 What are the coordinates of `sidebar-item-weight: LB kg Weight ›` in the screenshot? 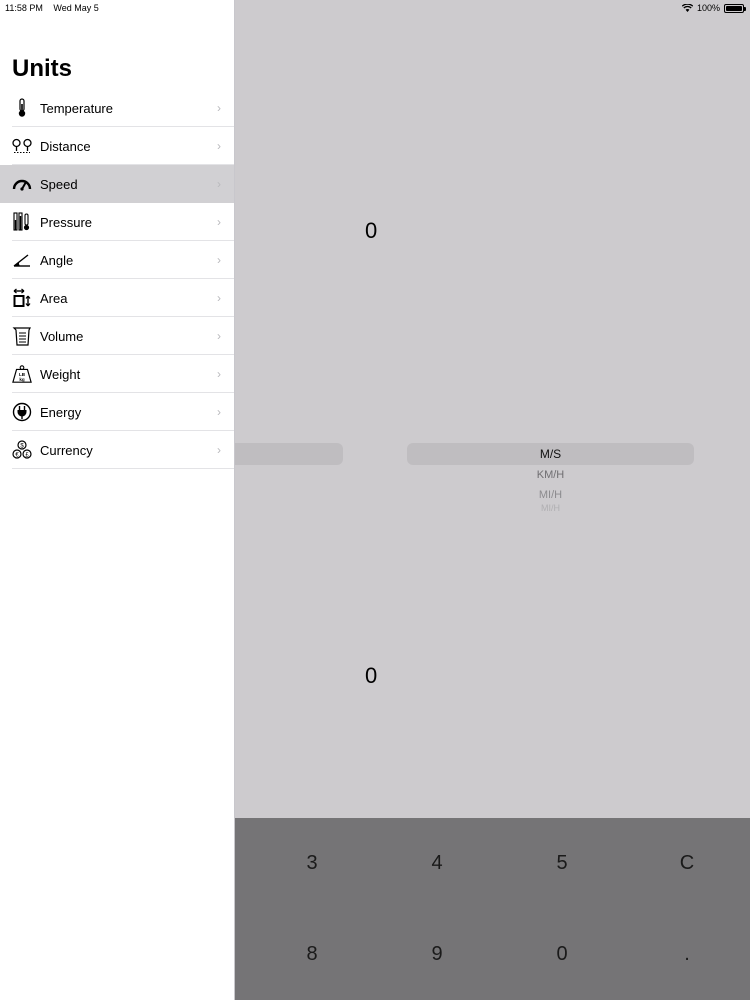 It's located at (117, 374).